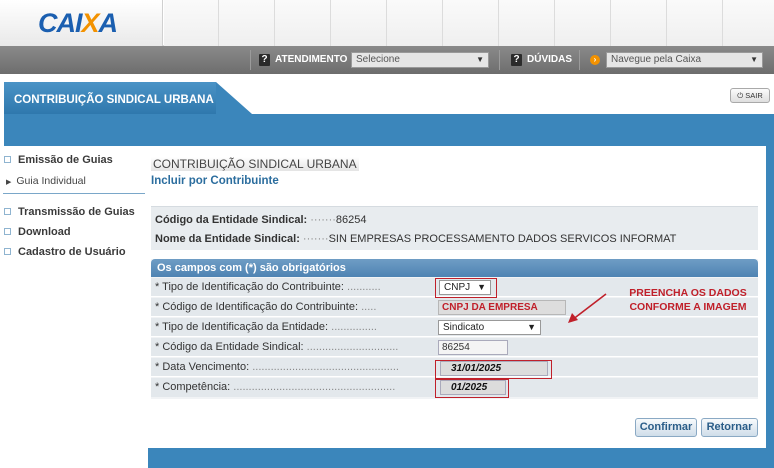 This screenshot has height=468, width=774. I want to click on sidebar-item-label: Guia Individual, so click(51, 181).